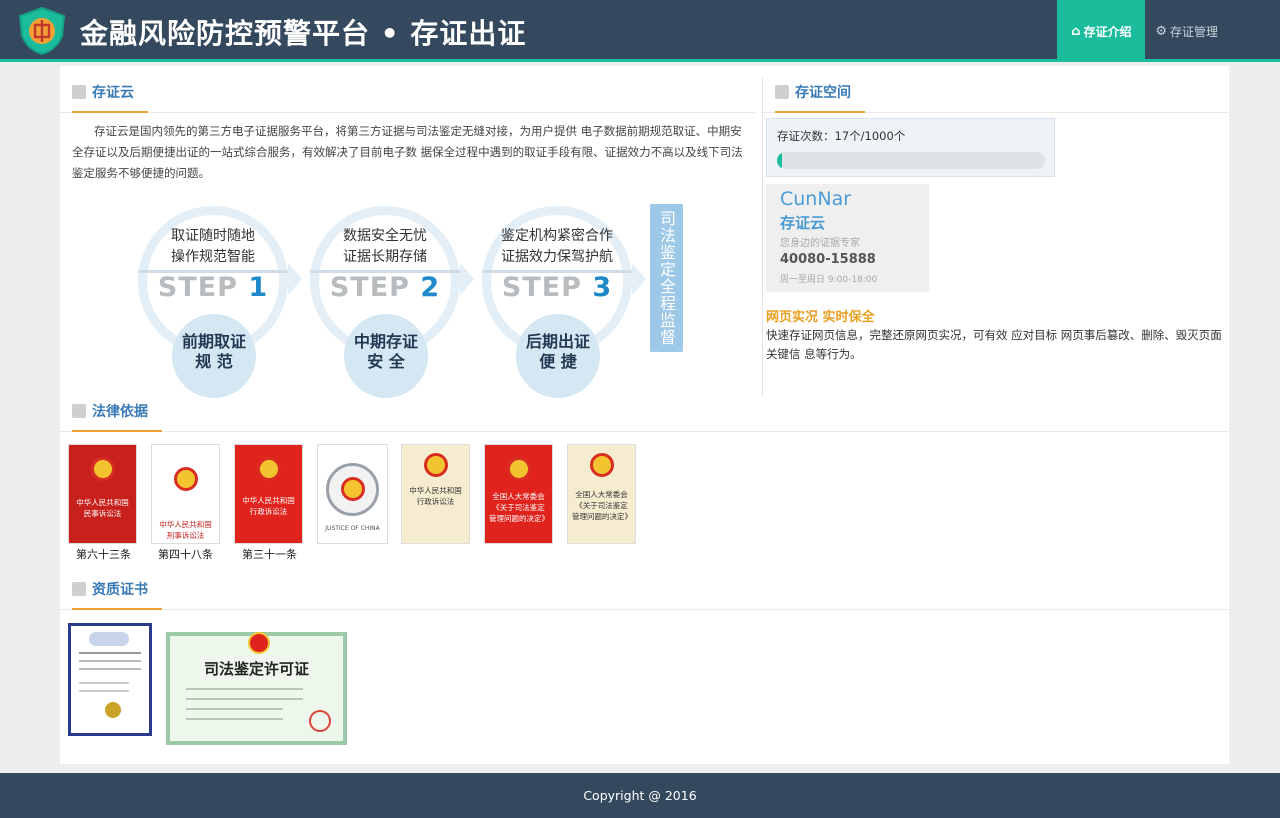  What do you see at coordinates (666, 278) in the screenshot?
I see `judicial-supervision-label: 司法鉴定全程监督` at bounding box center [666, 278].